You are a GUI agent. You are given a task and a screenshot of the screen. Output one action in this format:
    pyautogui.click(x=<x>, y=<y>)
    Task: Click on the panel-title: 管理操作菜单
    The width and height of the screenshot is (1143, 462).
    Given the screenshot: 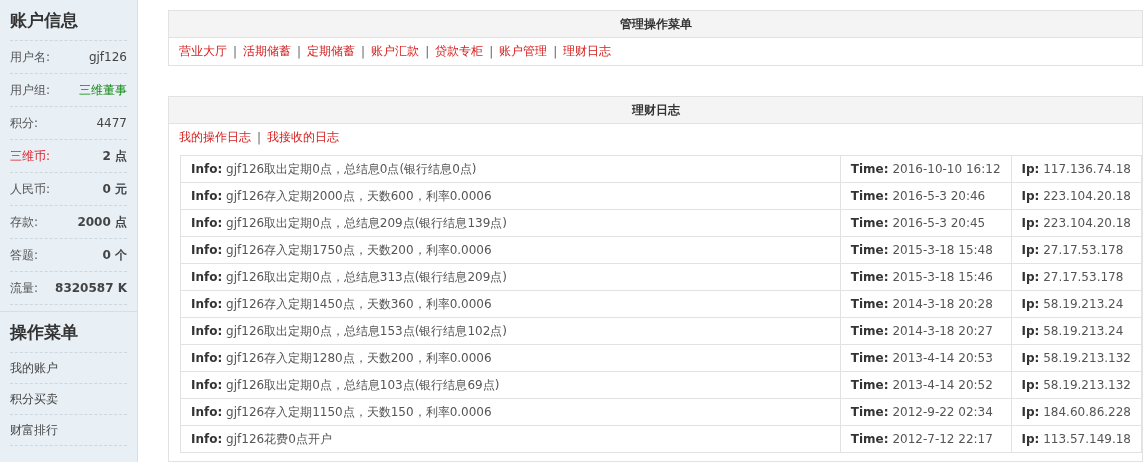 What is the action you would take?
    pyautogui.click(x=655, y=24)
    